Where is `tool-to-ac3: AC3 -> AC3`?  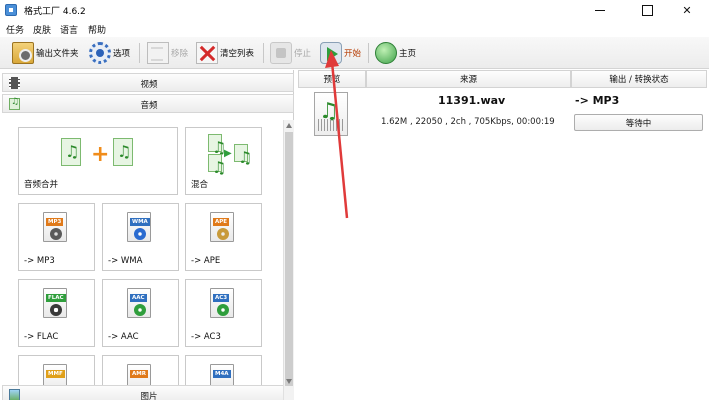
tool-to-ac3: AC3 -> AC3 is located at coordinates (223, 313).